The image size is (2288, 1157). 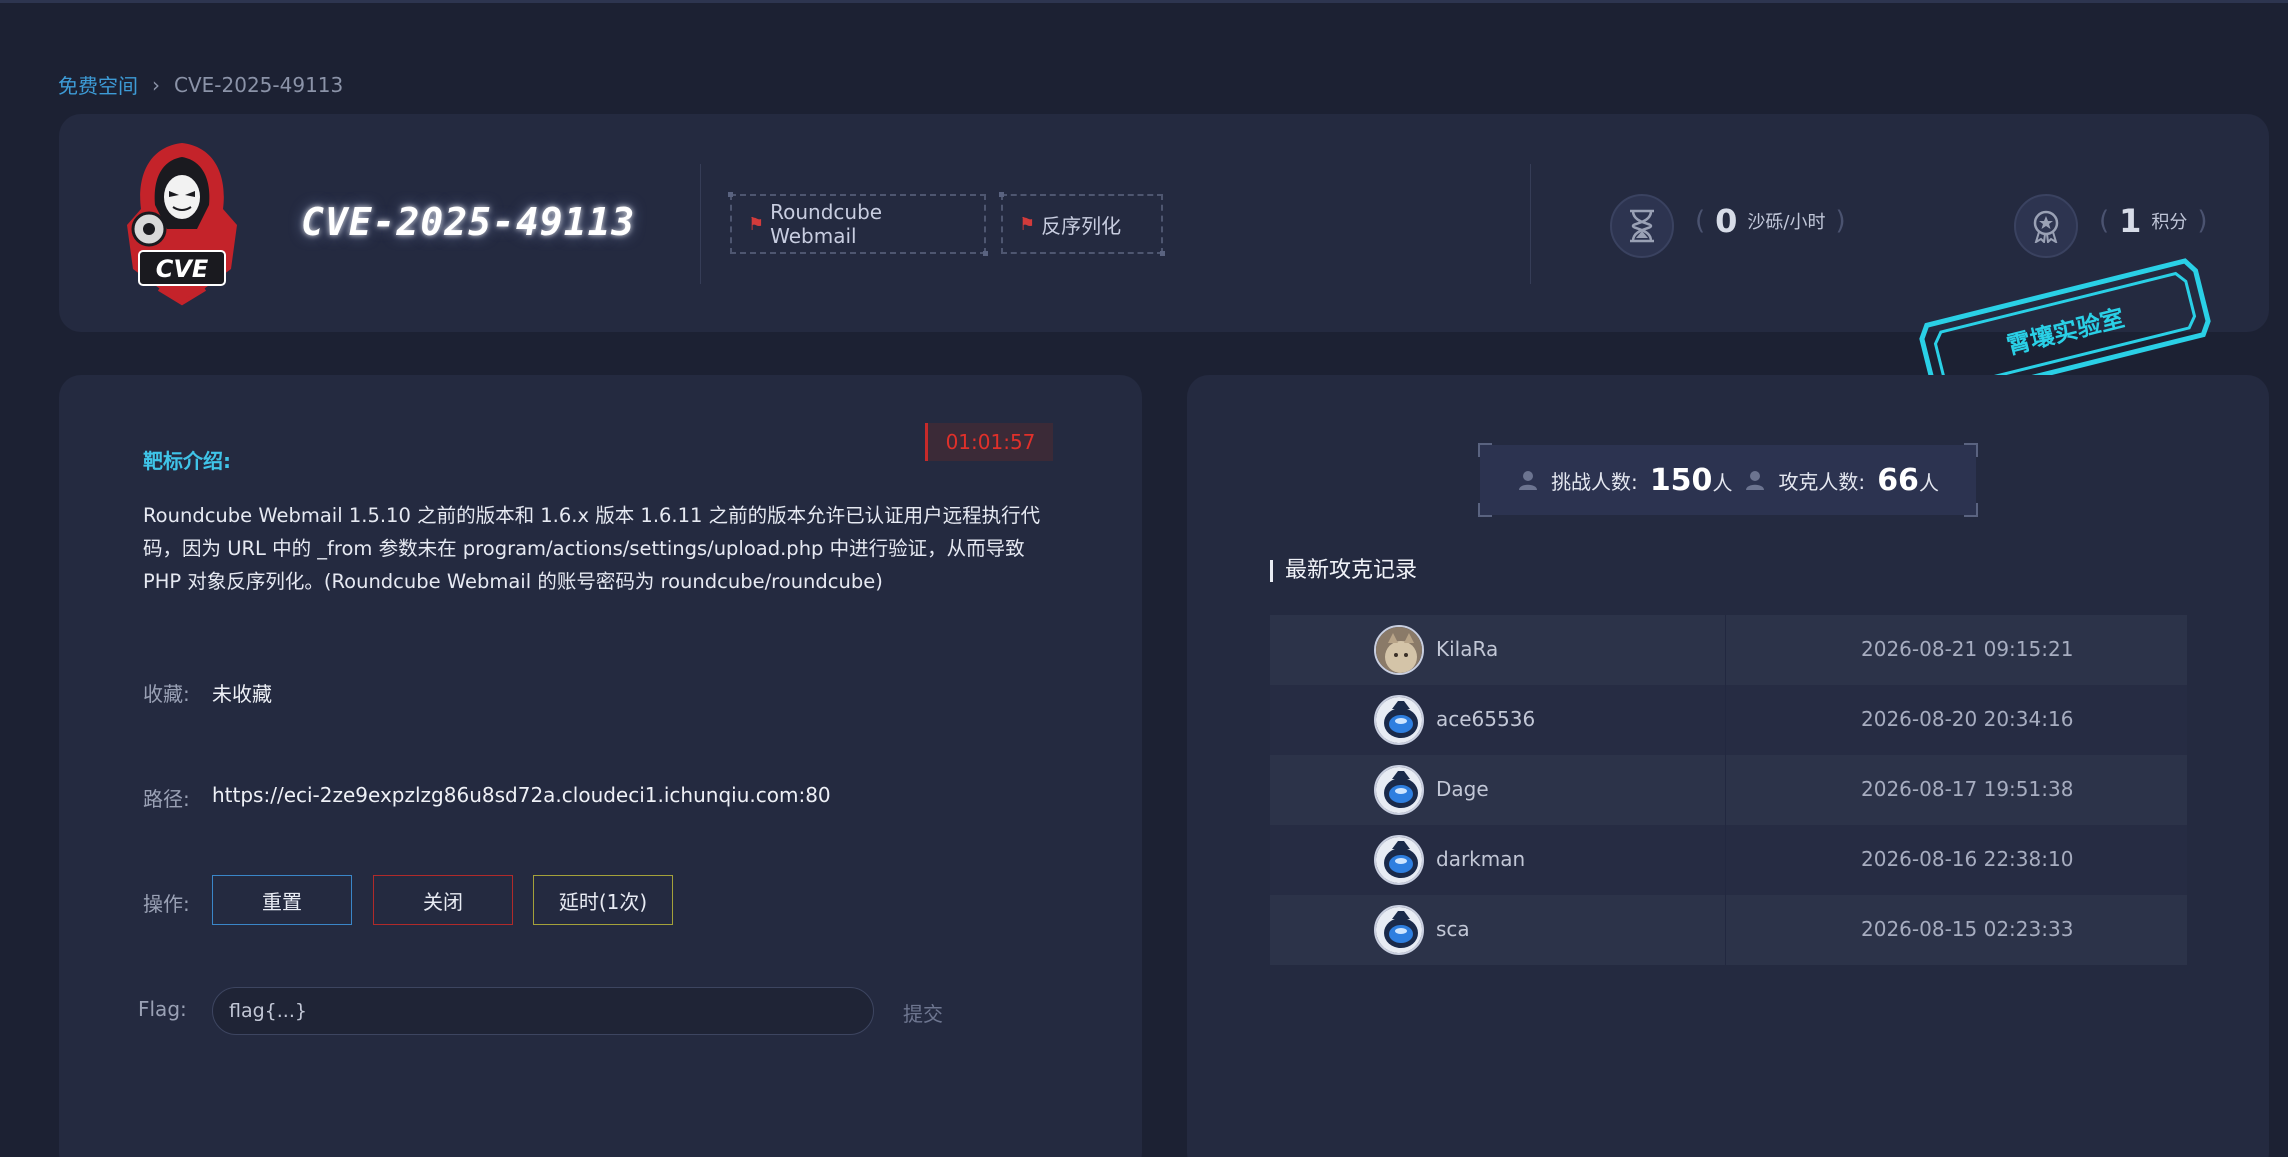 What do you see at coordinates (989, 442) in the screenshot?
I see `countdown-timer: 01:01:57` at bounding box center [989, 442].